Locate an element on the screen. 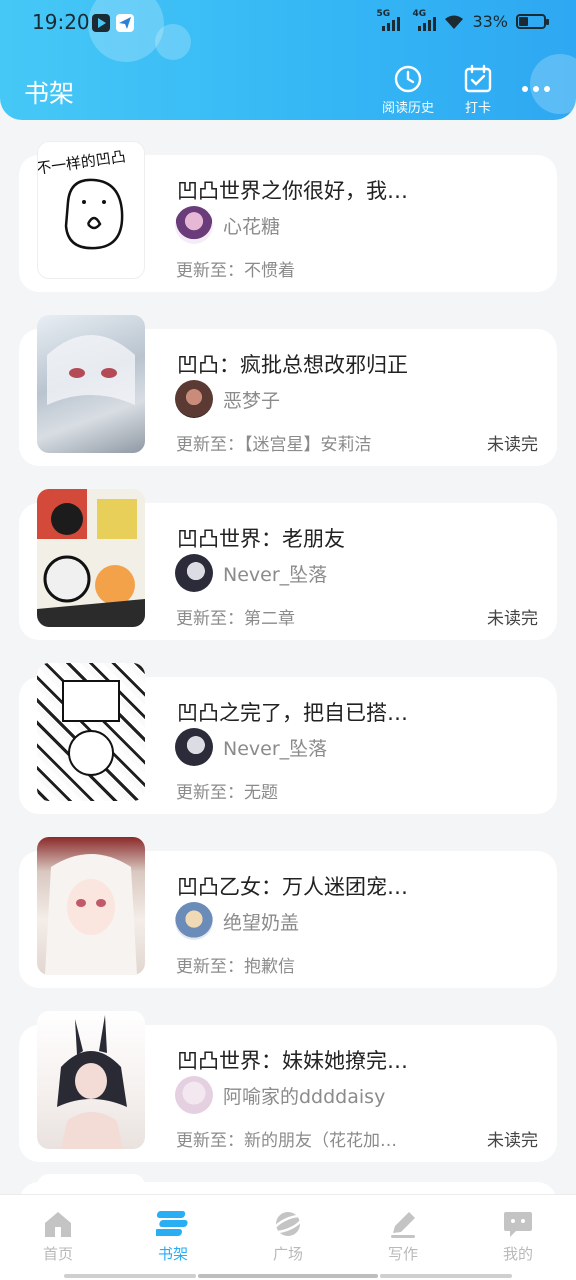  status-time: 19:20 is located at coordinates (61, 22).